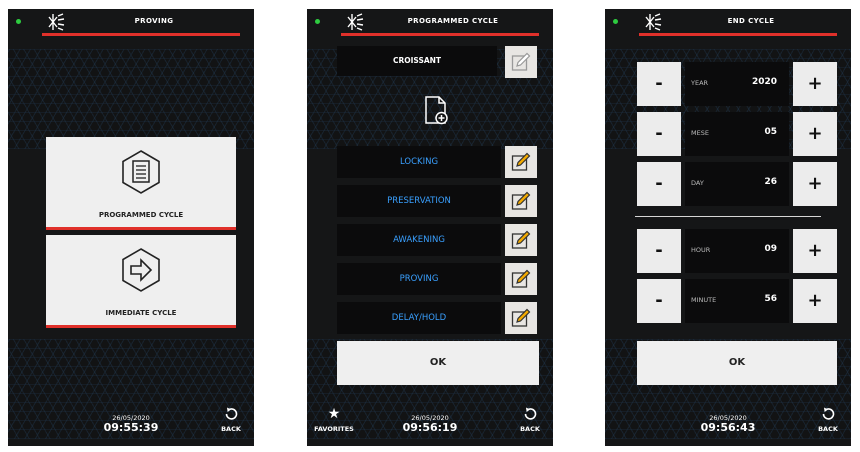 This screenshot has height=452, width=860. I want to click on edit-recipe-name-button, so click(521, 62).